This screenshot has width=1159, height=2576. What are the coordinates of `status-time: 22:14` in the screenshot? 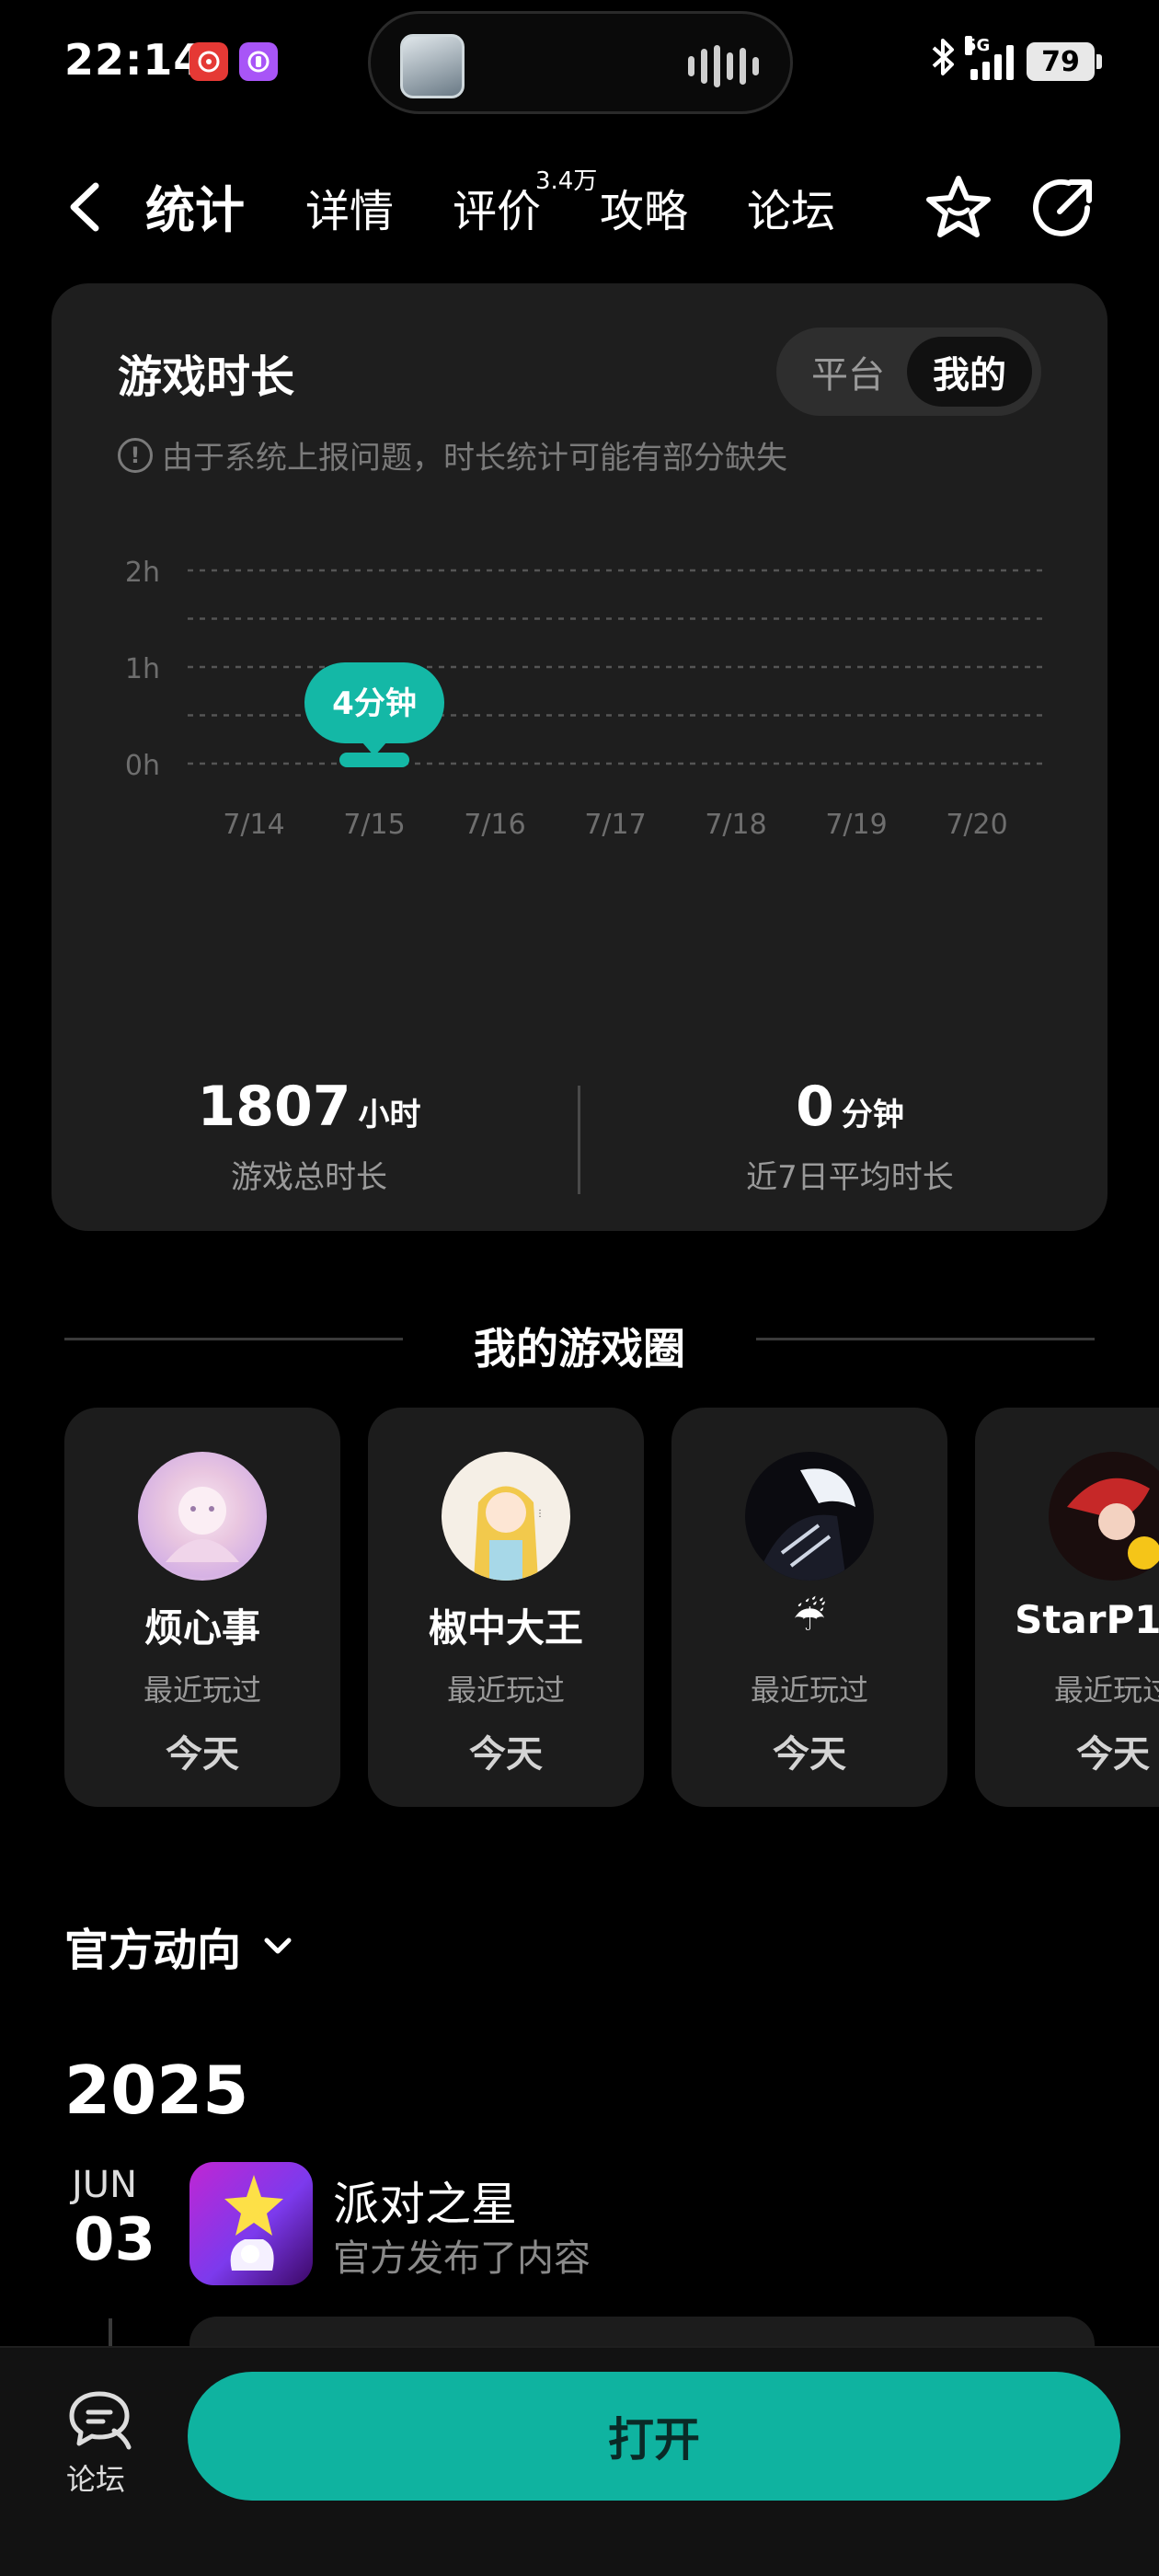 It's located at (134, 60).